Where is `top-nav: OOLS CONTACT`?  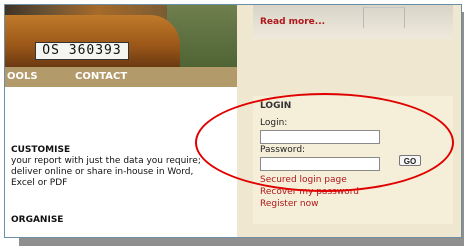 top-nav: OOLS CONTACT is located at coordinates (121, 77).